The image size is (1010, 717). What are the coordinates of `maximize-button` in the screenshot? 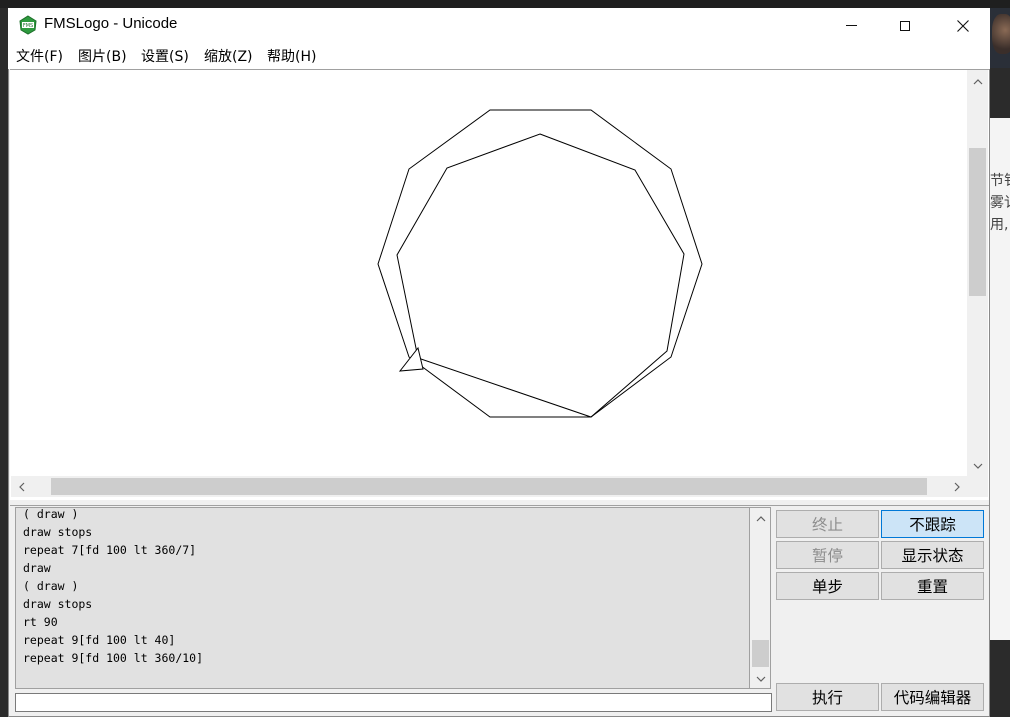 It's located at (905, 25).